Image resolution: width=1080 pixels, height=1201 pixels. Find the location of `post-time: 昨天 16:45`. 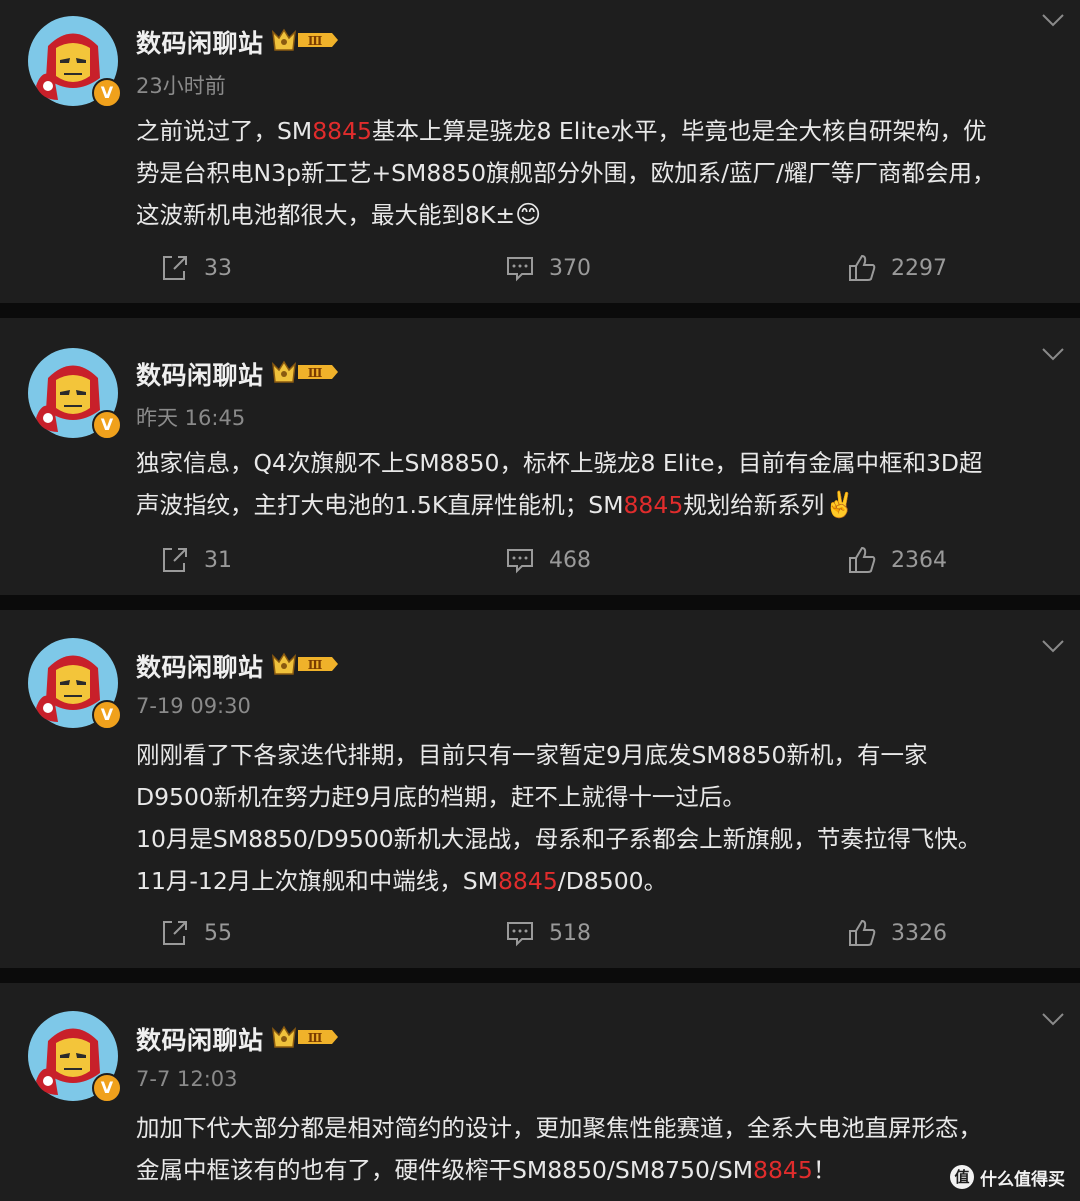

post-time: 昨天 16:45 is located at coordinates (191, 418).